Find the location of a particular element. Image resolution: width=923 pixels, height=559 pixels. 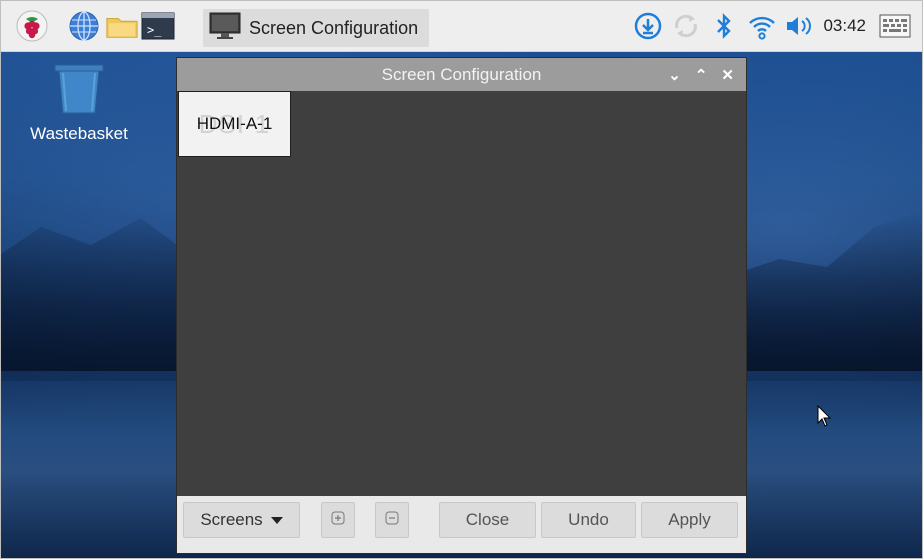

monitor-icon is located at coordinates (225, 28).